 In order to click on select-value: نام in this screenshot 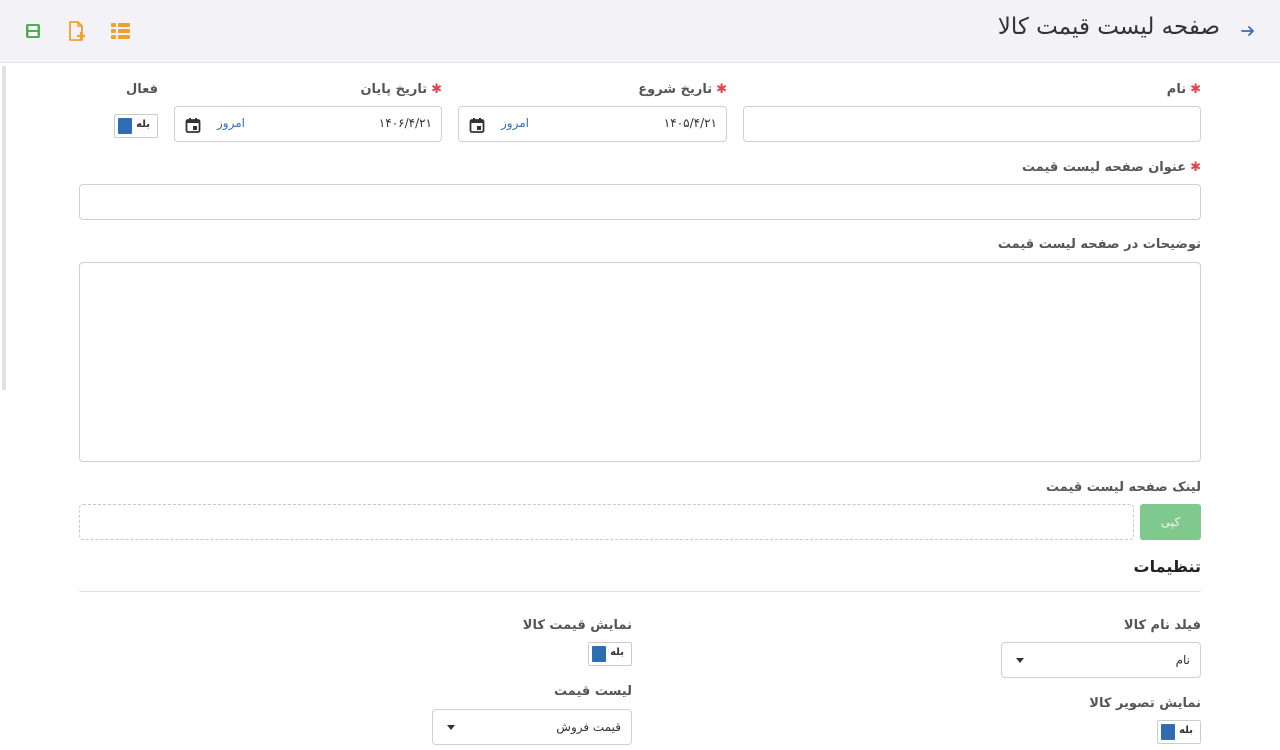, I will do `click(1182, 660)`.